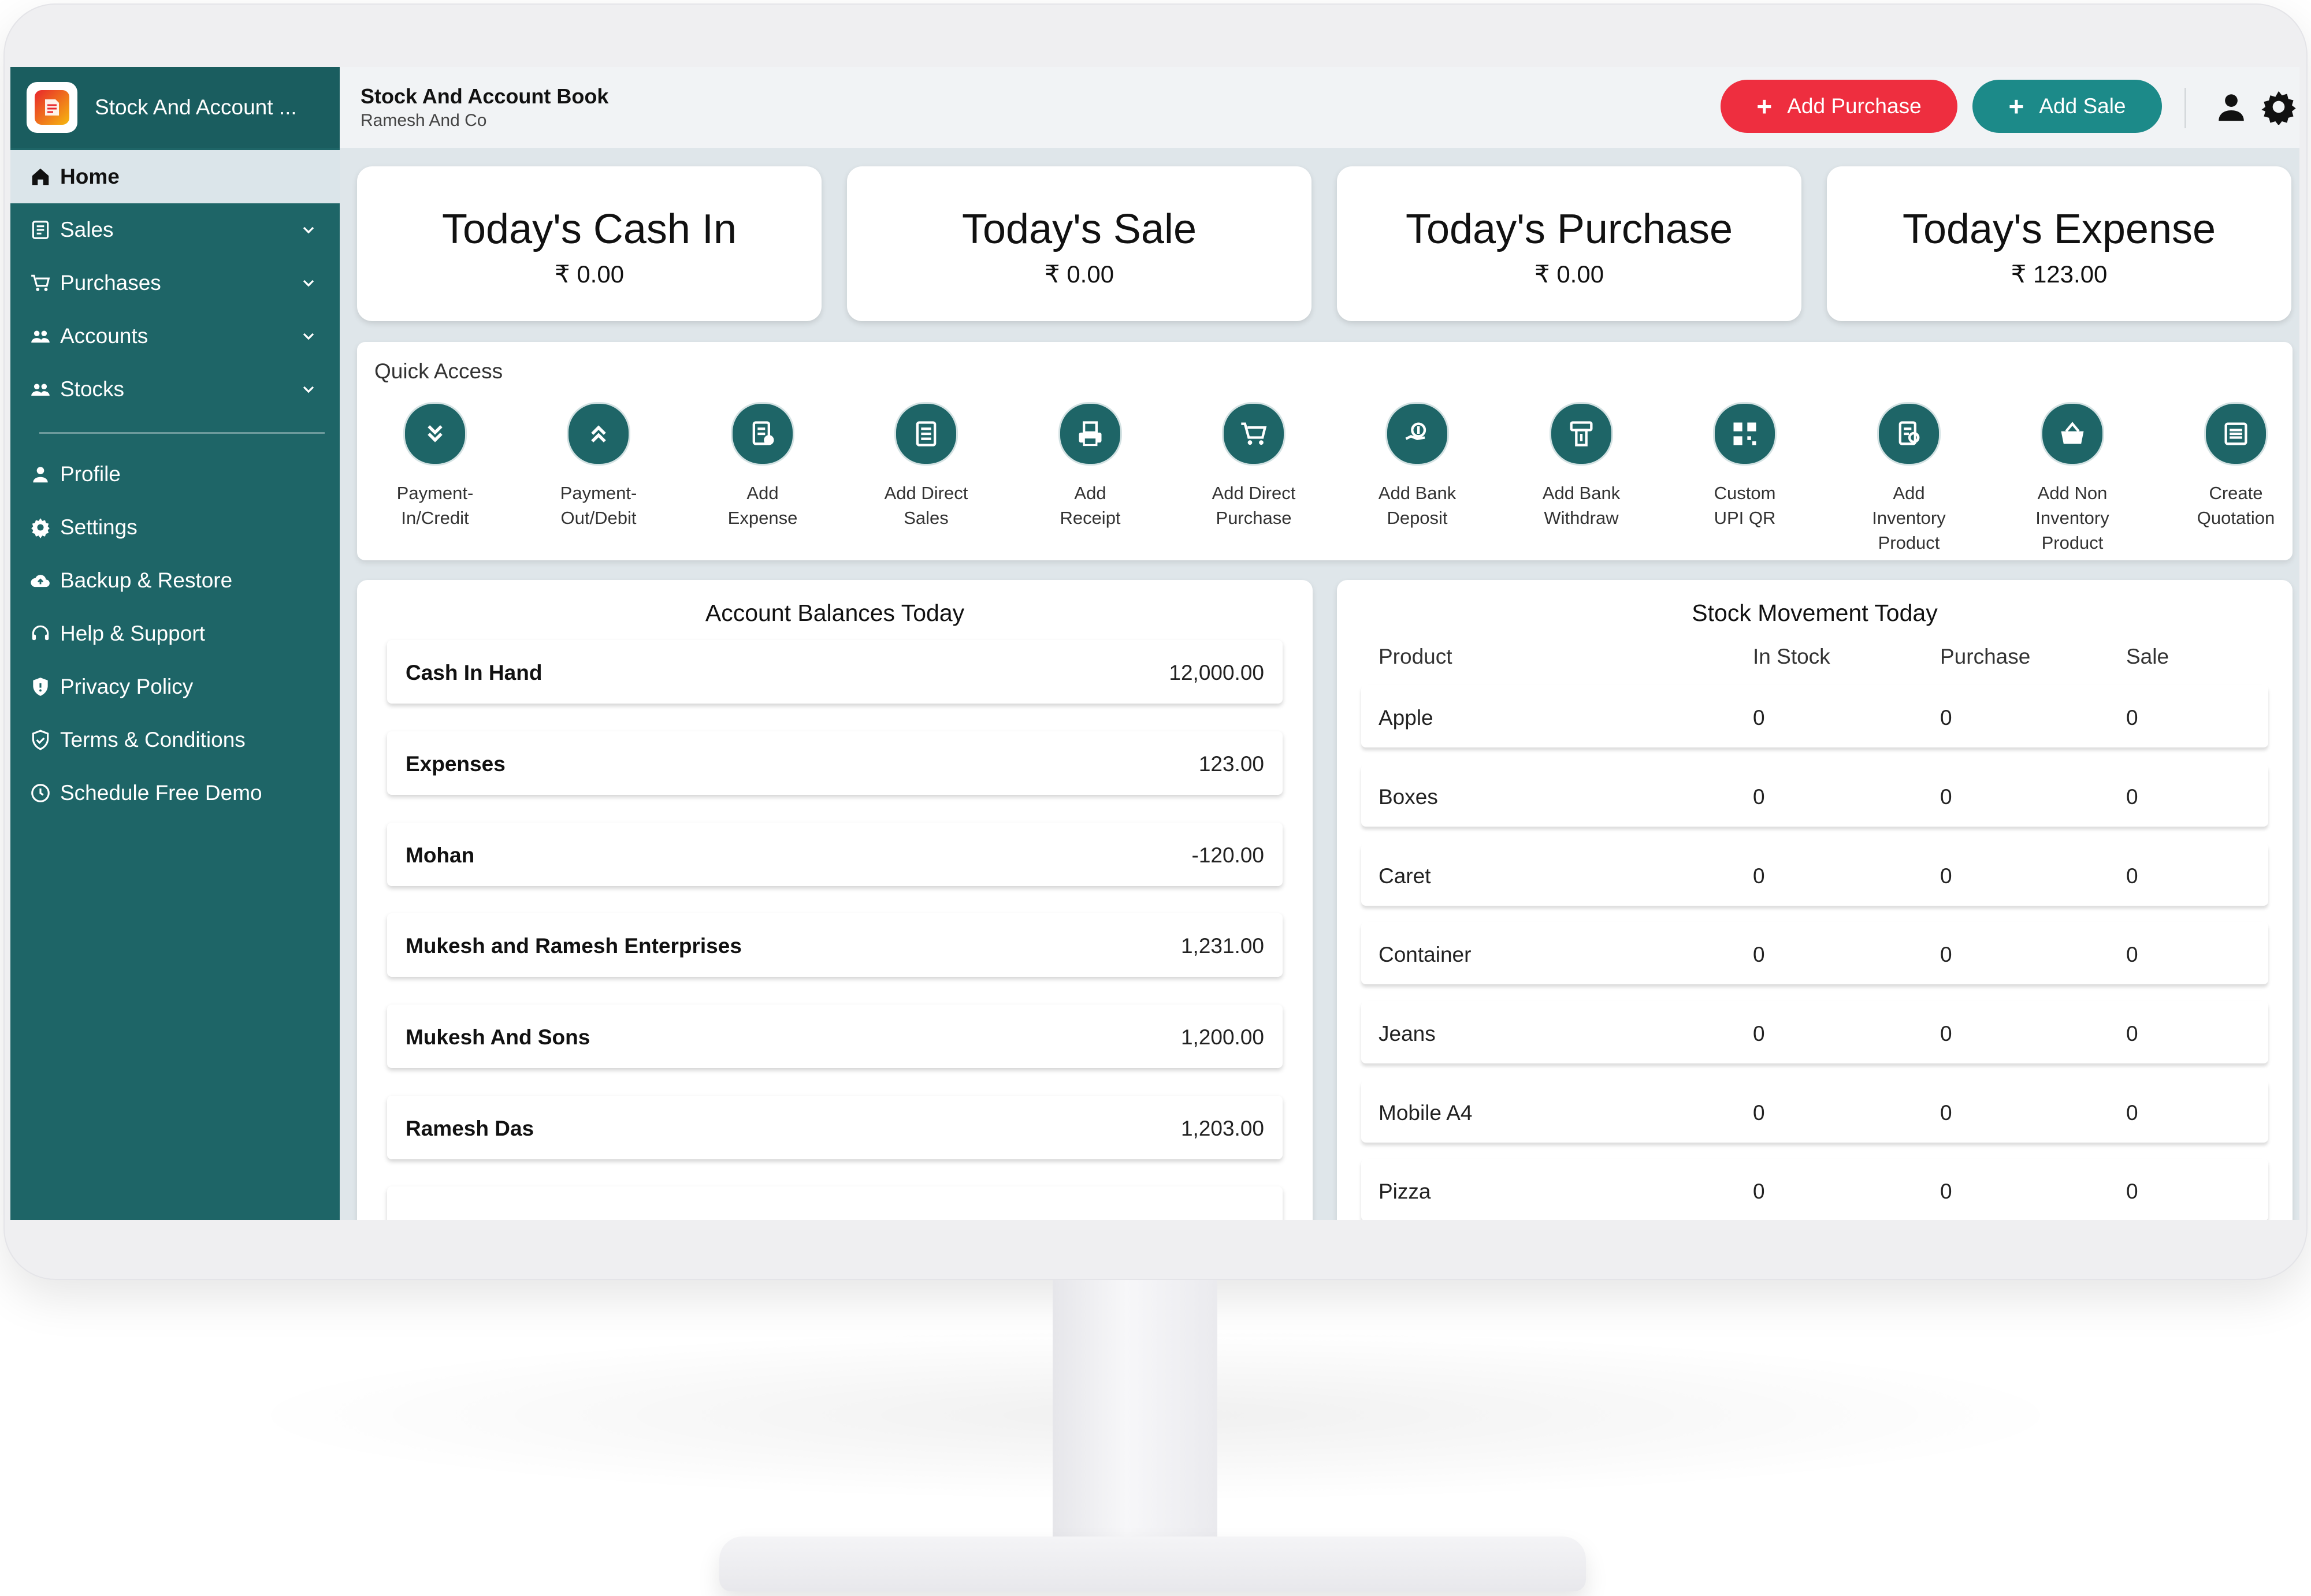  I want to click on accounts-icon, so click(40, 336).